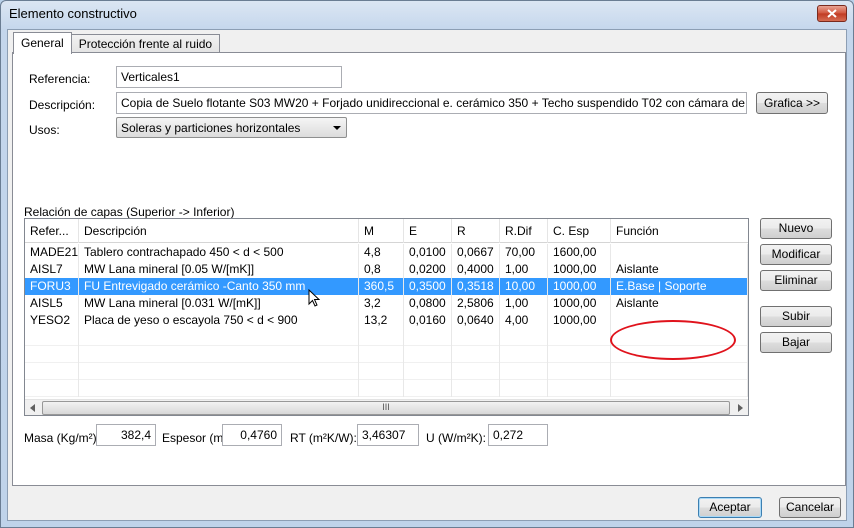  I want to click on column-header-r: R, so click(476, 231).